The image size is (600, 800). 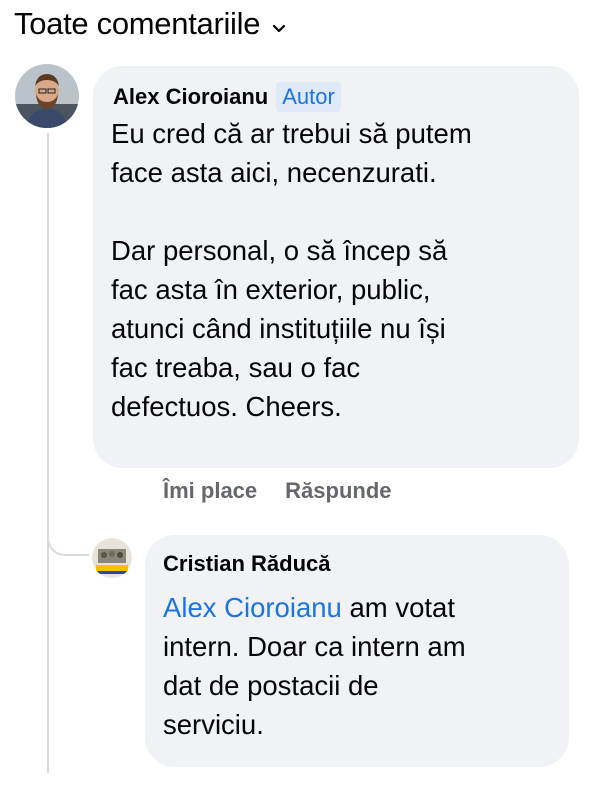 I want to click on comment-actions: Îmi place Răspunde, so click(x=277, y=491).